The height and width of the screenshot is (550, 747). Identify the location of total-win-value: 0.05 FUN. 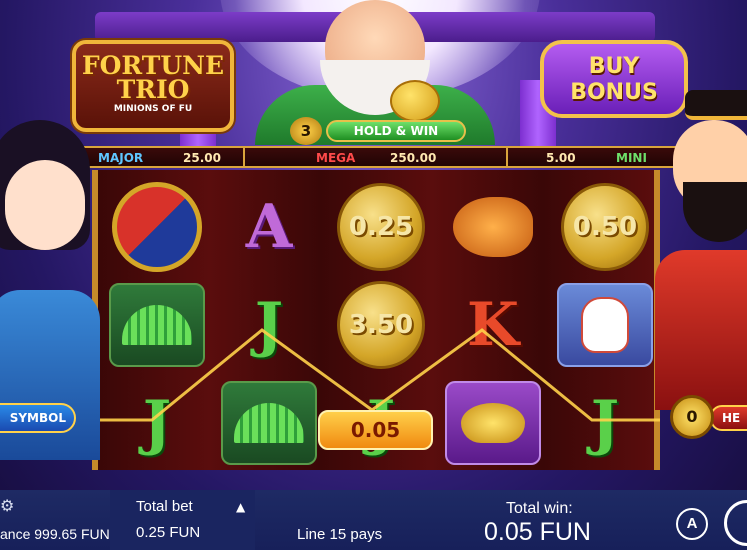
(537, 532).